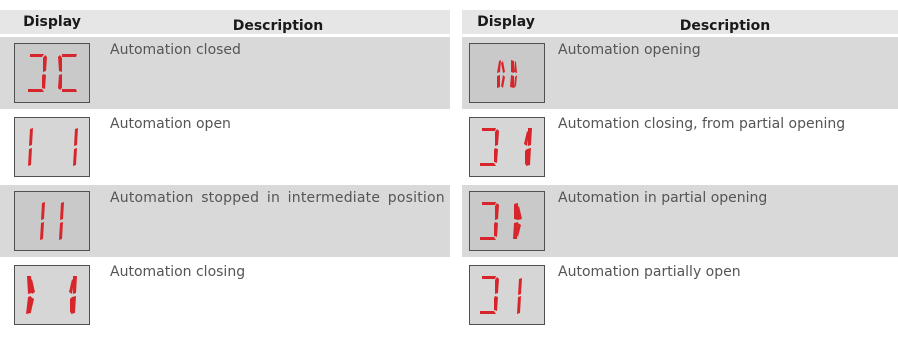 The width and height of the screenshot is (898, 341). Describe the element at coordinates (680, 147) in the screenshot. I see `table-row: Automation closing, from partial opening` at that location.